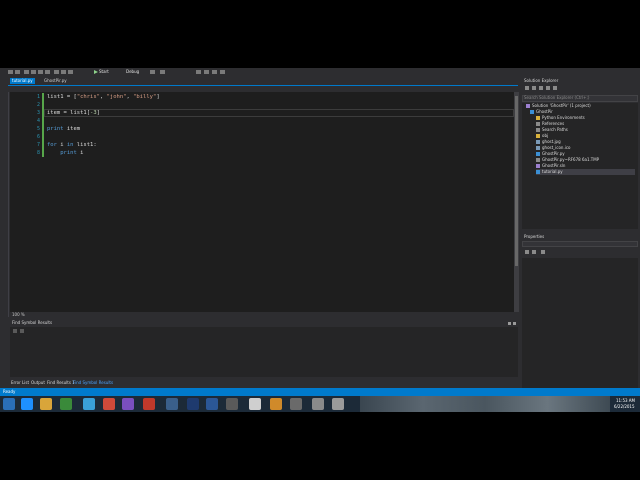  What do you see at coordinates (548, 88) in the screenshot?
I see `show-all-files-icon` at bounding box center [548, 88].